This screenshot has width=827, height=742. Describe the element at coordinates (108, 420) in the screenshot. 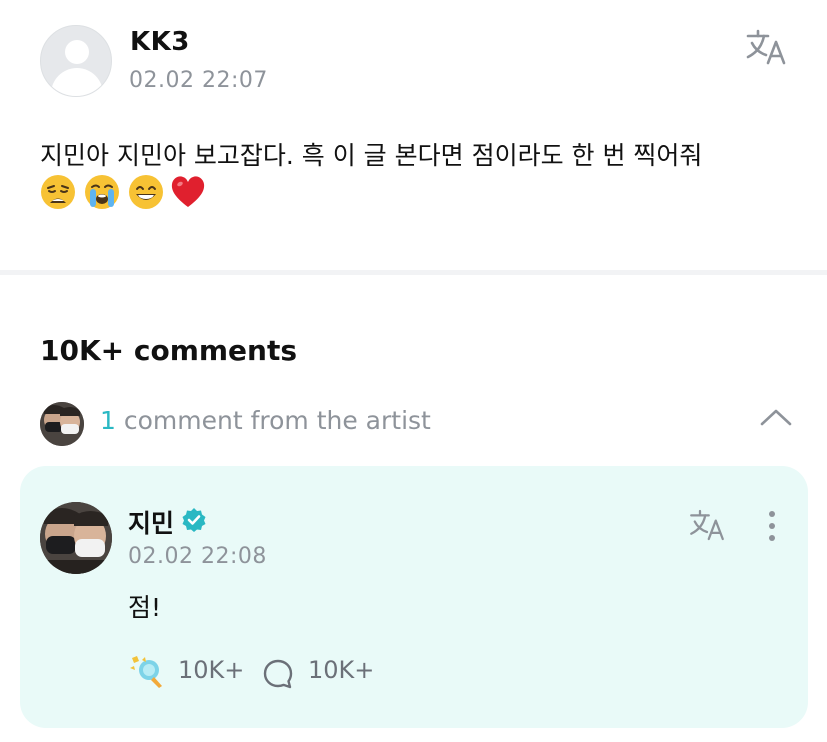

I see `artist-comment-count: 1` at that location.